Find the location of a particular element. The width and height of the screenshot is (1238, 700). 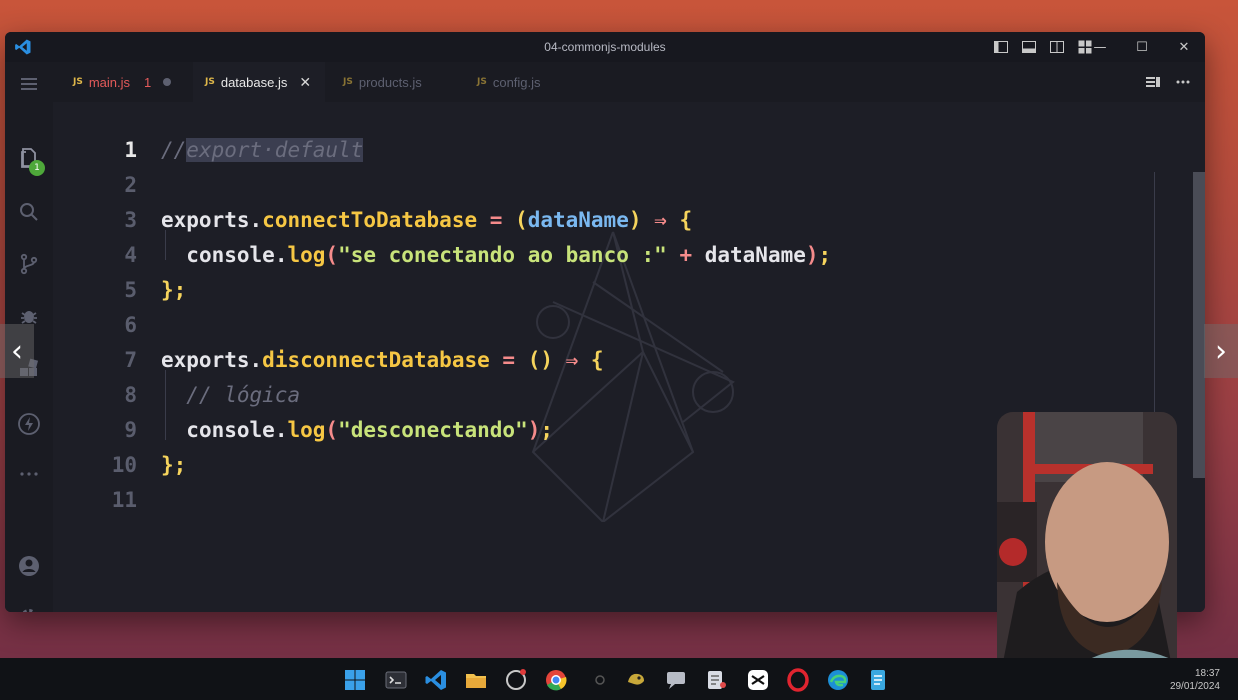

clock-date: 29/01/2024 is located at coordinates (1194, 686).